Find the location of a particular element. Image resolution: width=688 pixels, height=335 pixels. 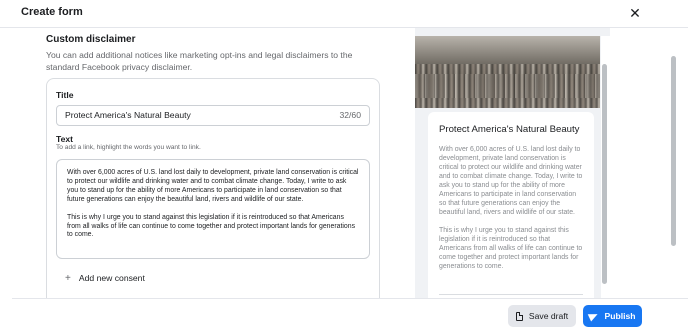

dialog-title: Create form is located at coordinates (52, 12).